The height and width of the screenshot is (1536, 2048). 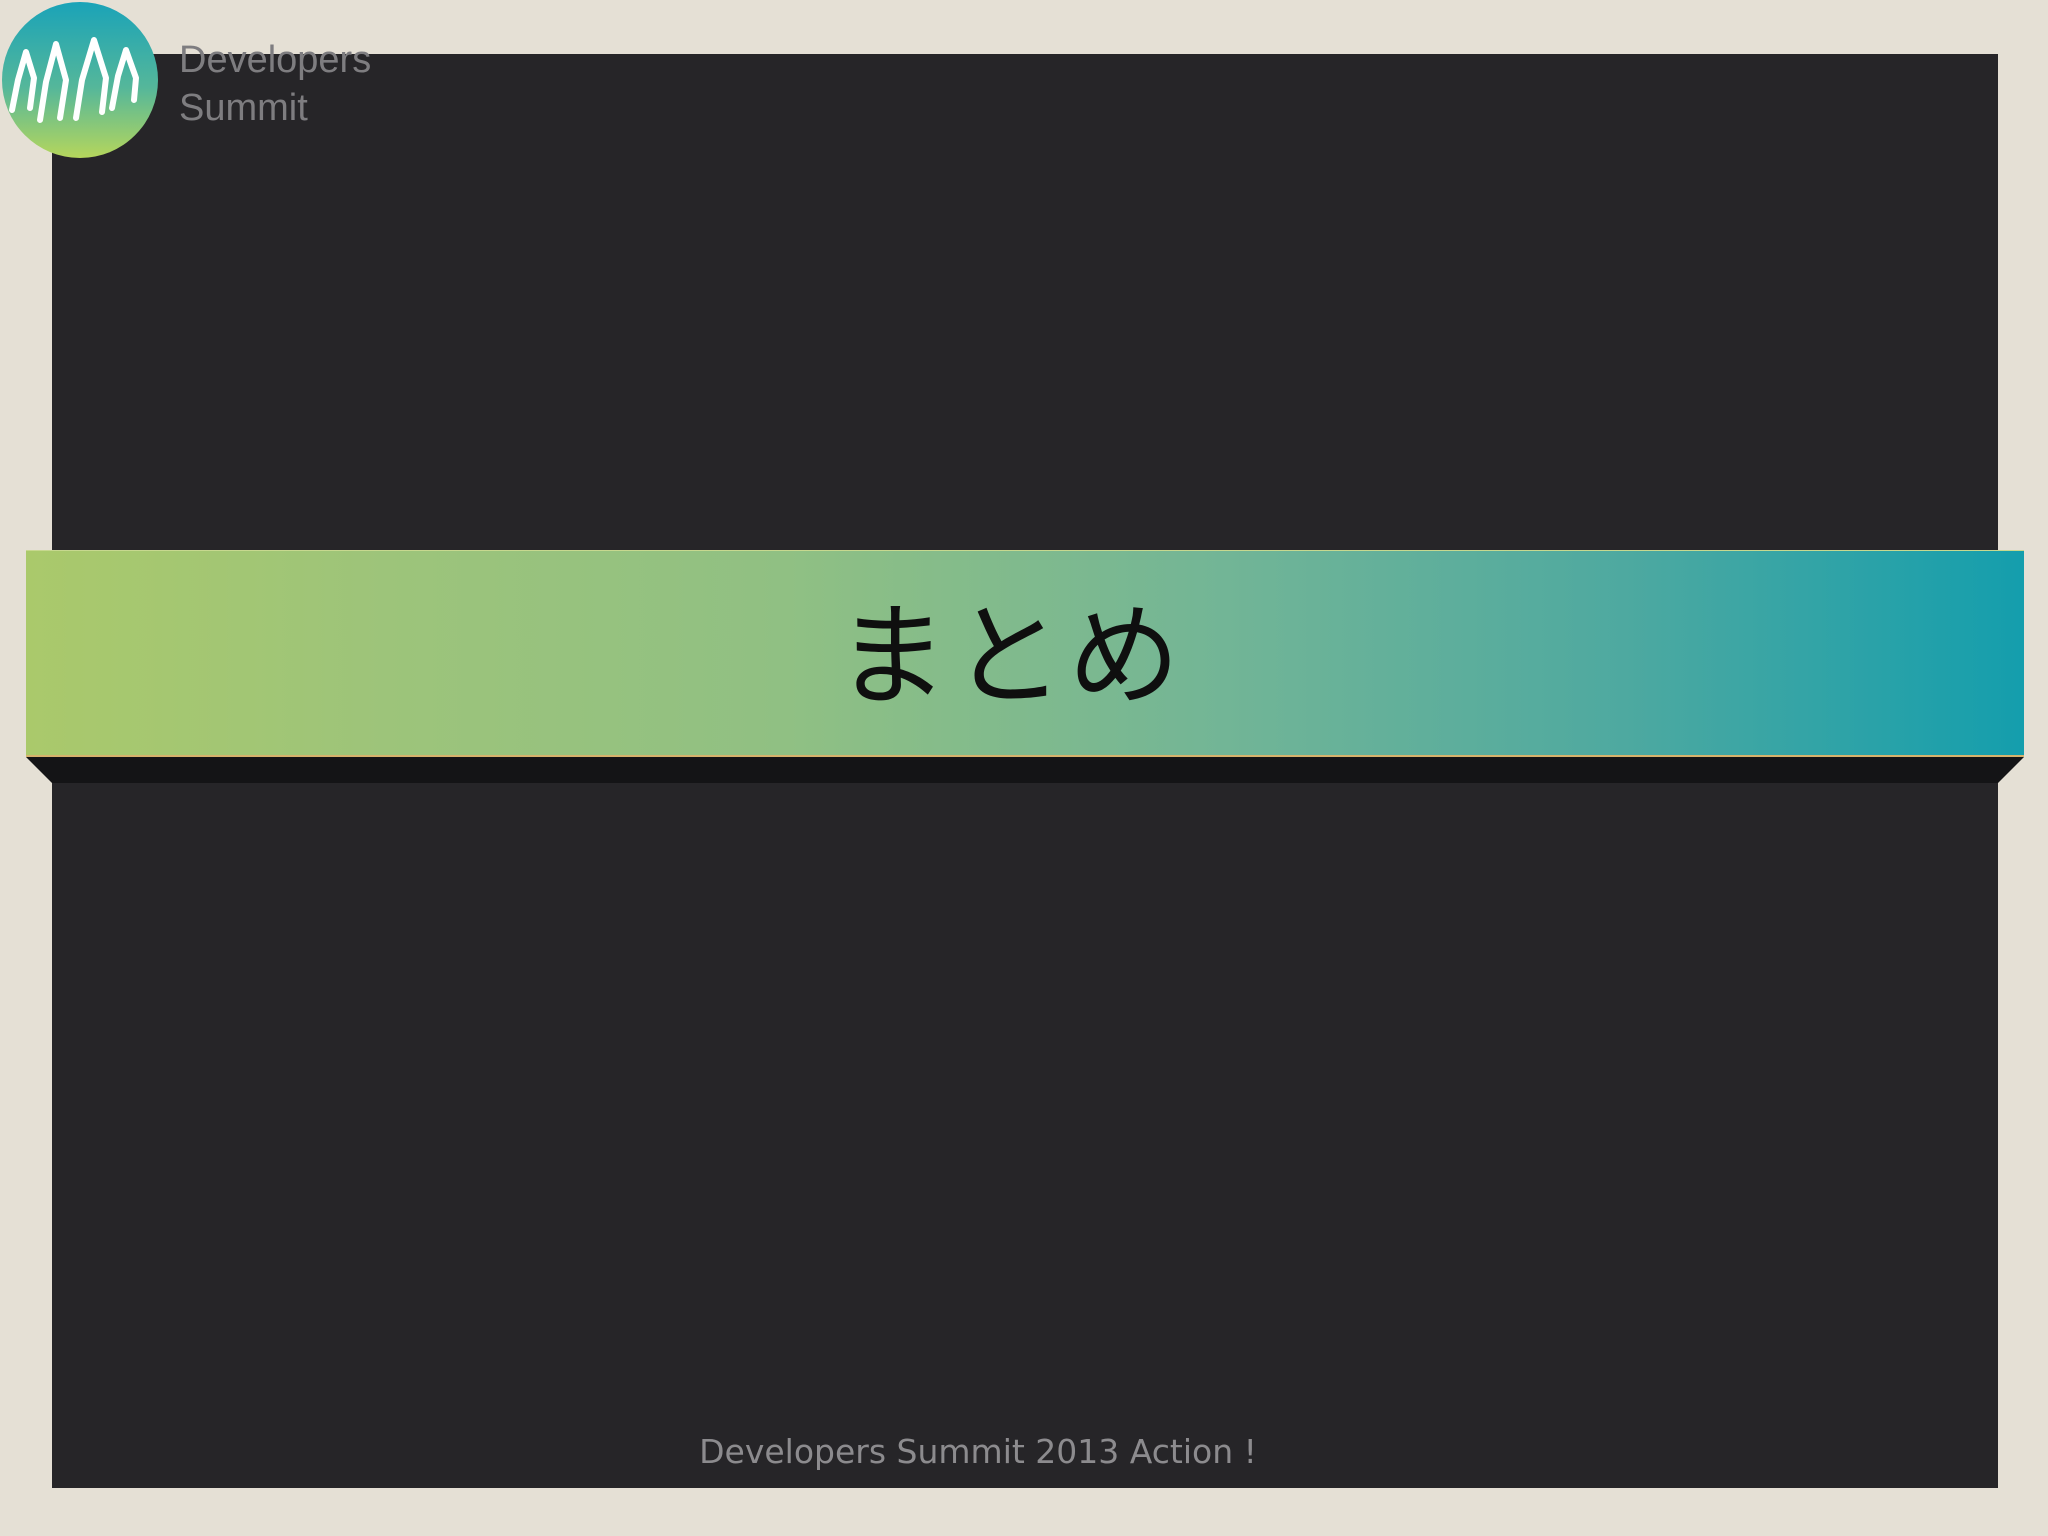 I want to click on logo-line-developers: Developers, so click(x=275, y=60).